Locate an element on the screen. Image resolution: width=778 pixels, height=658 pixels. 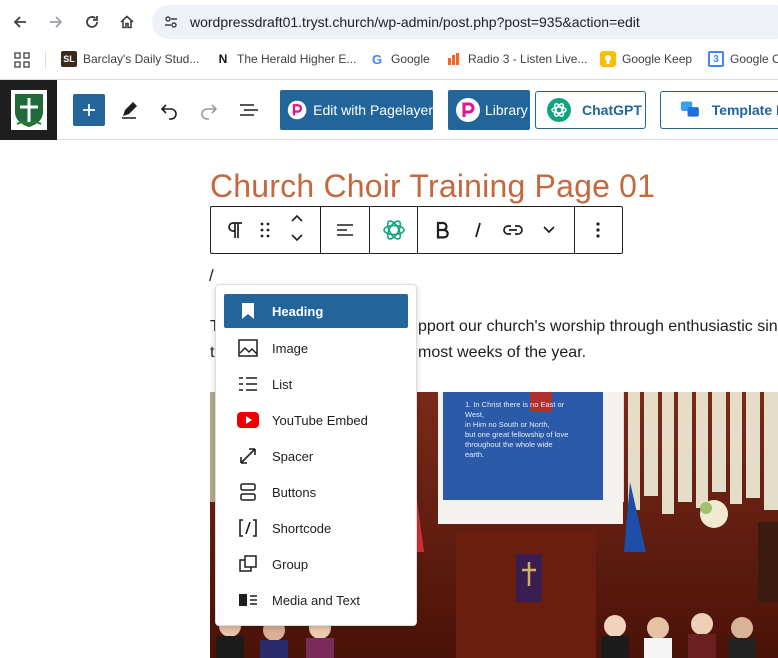
options-kebab-icon is located at coordinates (598, 230).